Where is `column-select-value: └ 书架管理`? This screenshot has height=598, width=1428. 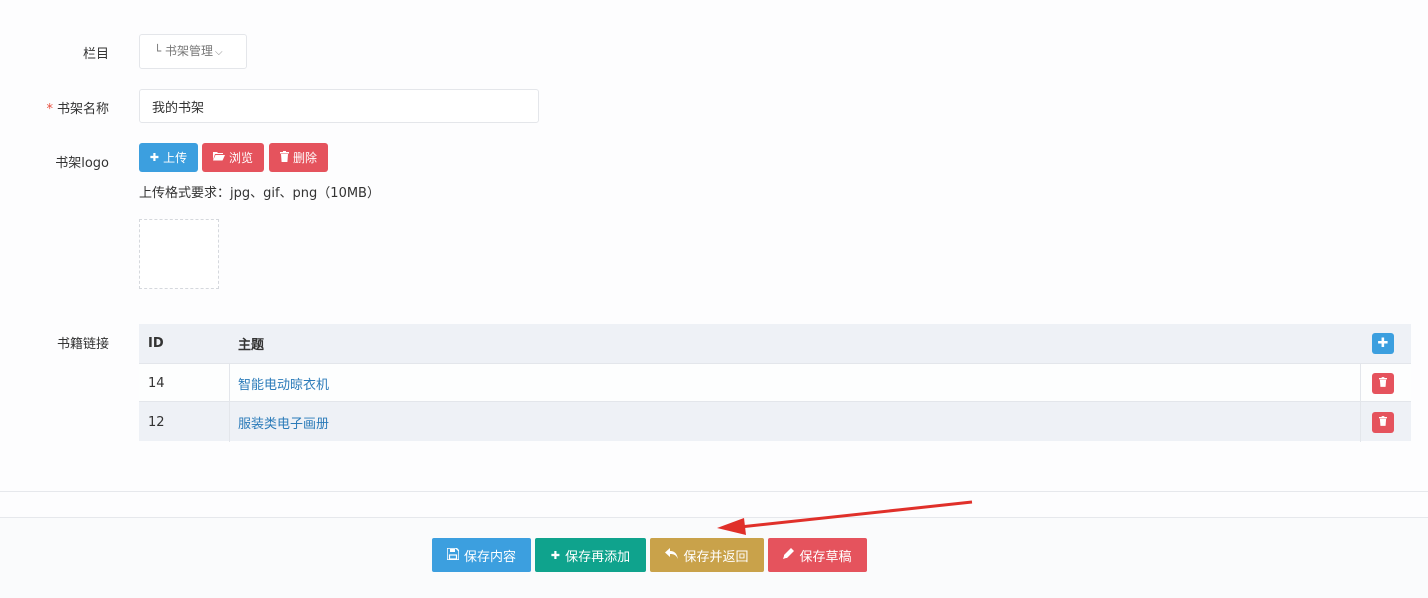
column-select-value: └ 书架管理 is located at coordinates (184, 51).